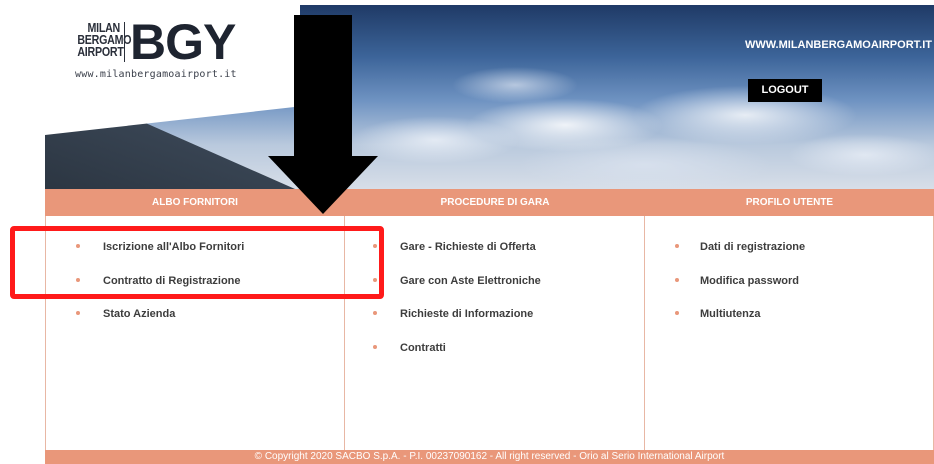 The width and height of the screenshot is (934, 464). I want to click on menu-item-modifica-password: Modifica password, so click(725, 292).